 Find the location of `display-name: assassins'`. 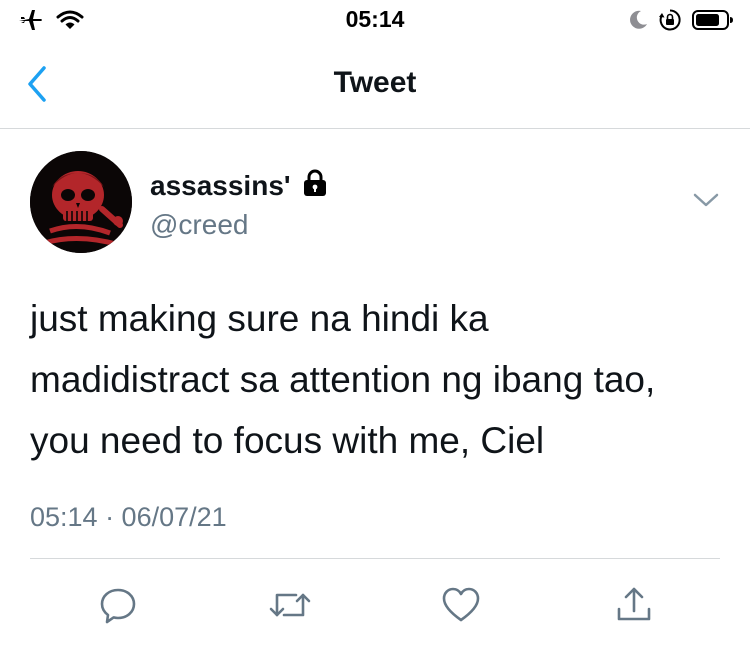

display-name: assassins' is located at coordinates (220, 185).